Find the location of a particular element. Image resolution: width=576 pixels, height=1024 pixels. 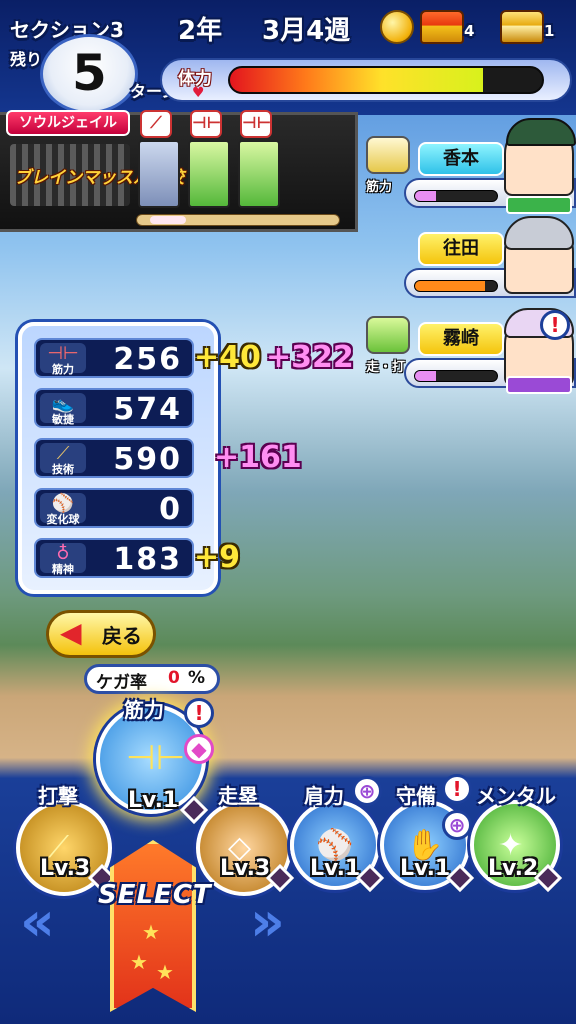

year-label: 2年 is located at coordinates (200, 31).